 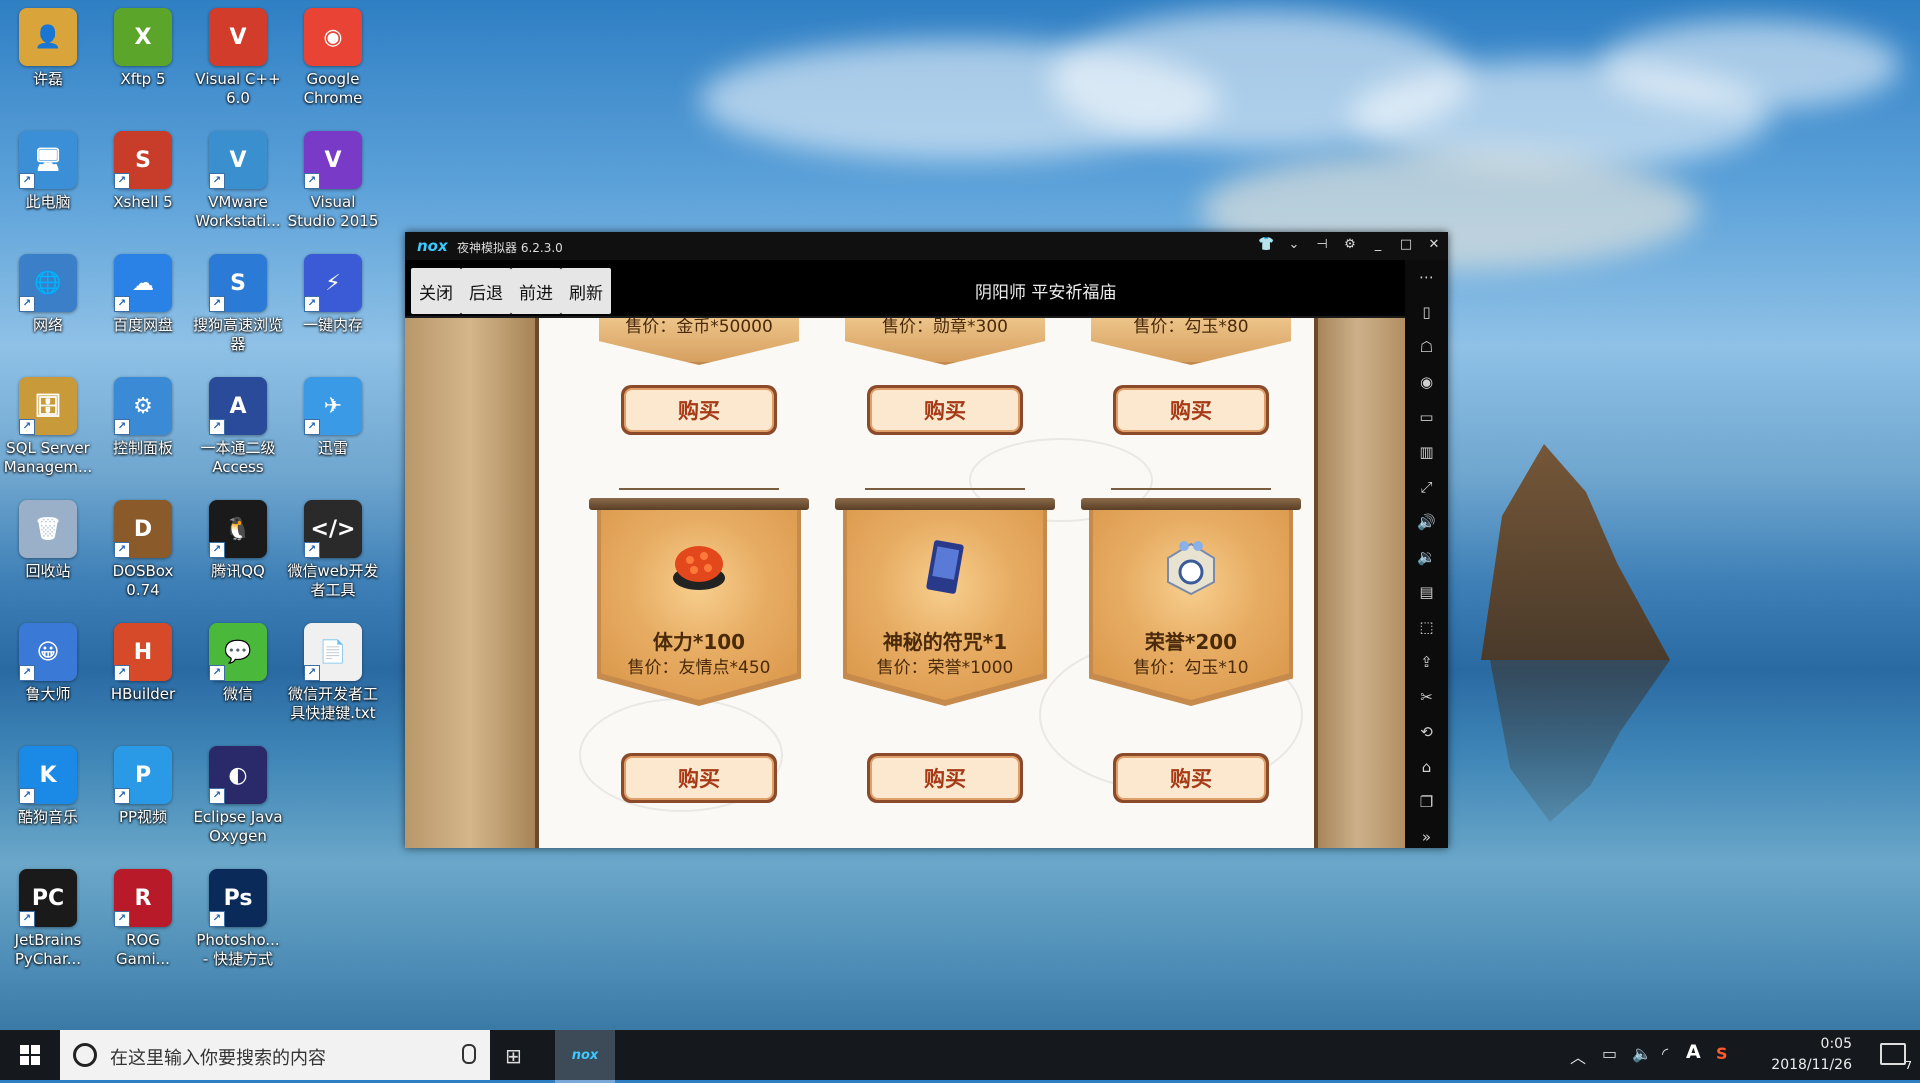 I want to click on volume-down-icon: 🔉, so click(x=1426, y=557).